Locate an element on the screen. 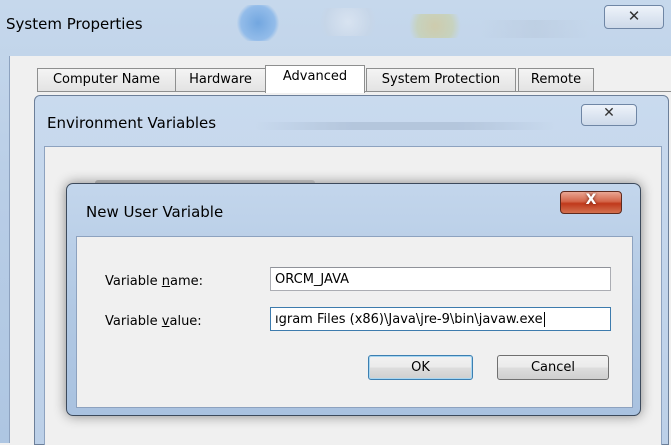  tab-label: Hardware is located at coordinates (220, 79).